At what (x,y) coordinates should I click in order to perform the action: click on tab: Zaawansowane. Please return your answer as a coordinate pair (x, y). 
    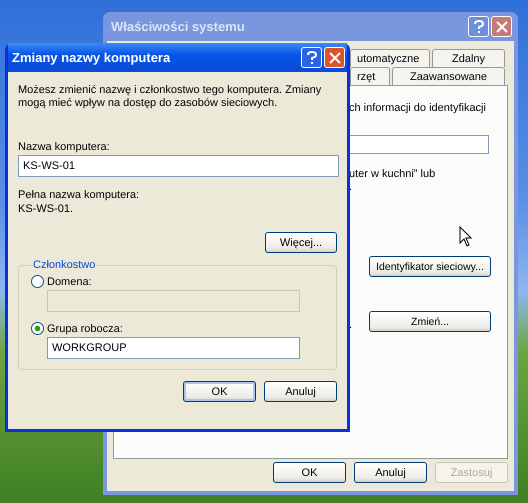
    Looking at the image, I should click on (448, 76).